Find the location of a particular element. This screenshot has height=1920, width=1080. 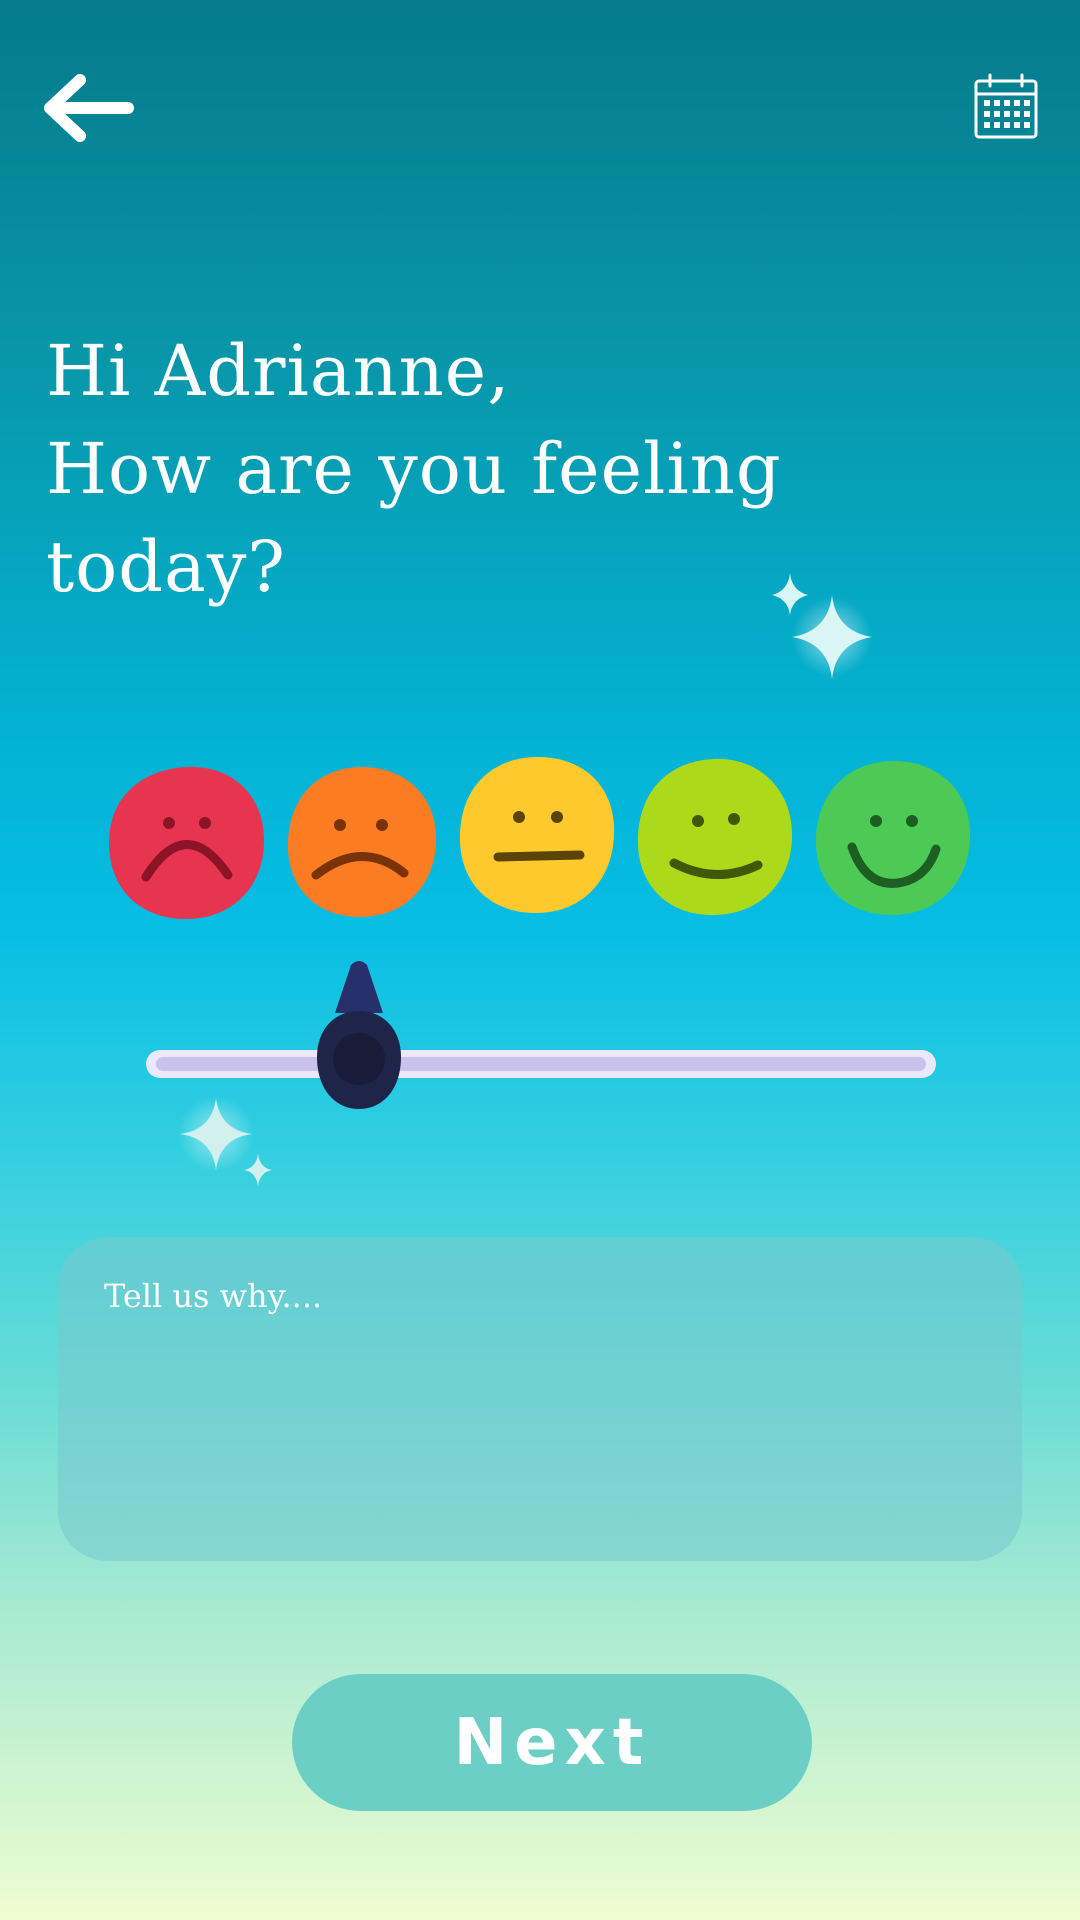

back-button is located at coordinates (90, 108).